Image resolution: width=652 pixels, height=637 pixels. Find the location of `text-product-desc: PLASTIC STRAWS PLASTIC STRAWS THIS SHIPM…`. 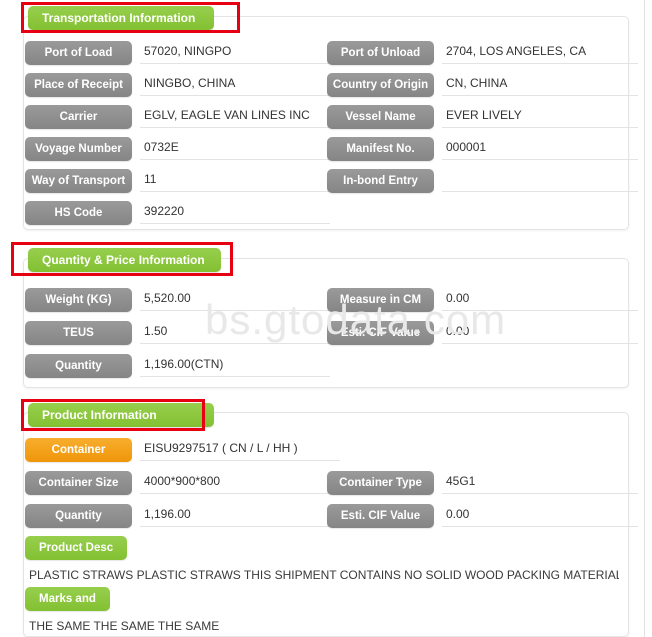

text-product-desc: PLASTIC STRAWS PLASTIC STRAWS THIS SHIPM… is located at coordinates (324, 575).